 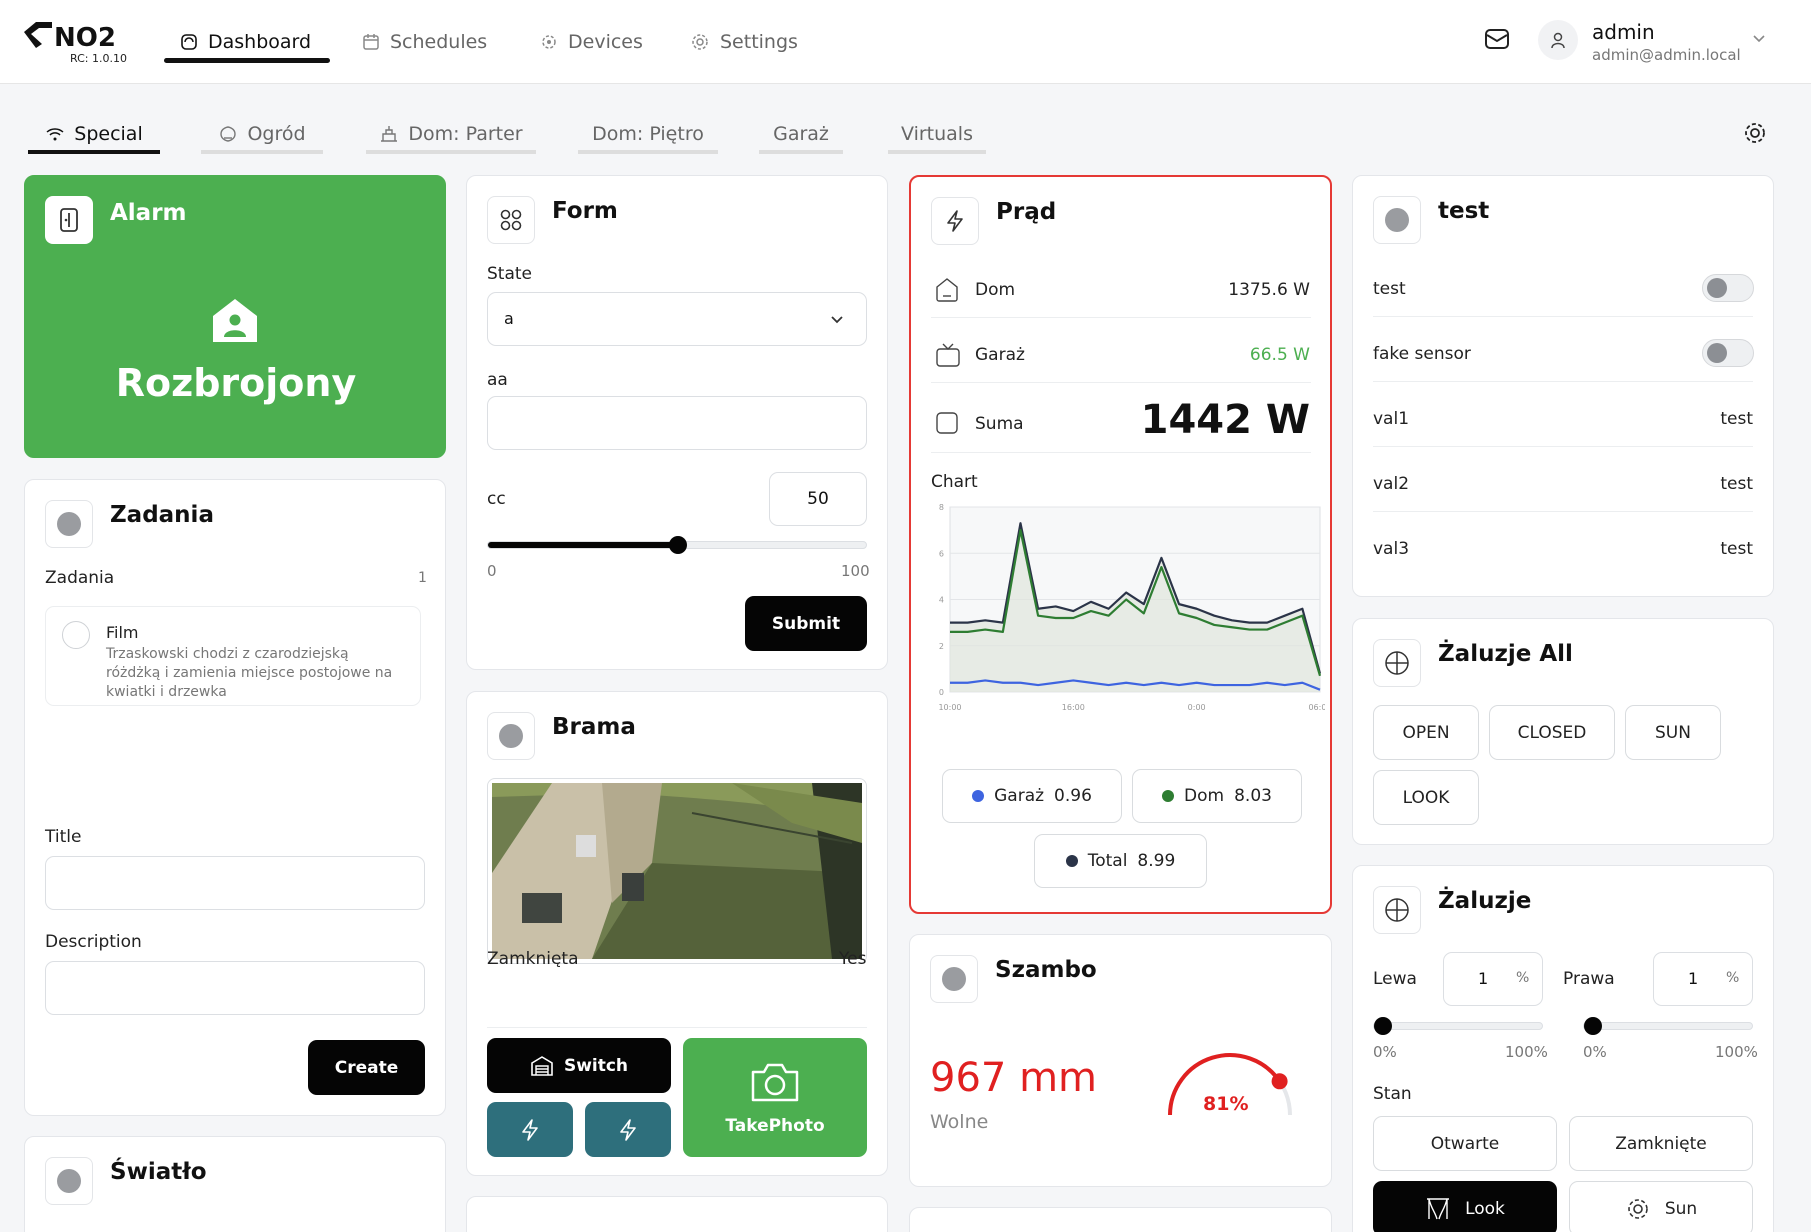 I want to click on brama-status-label: Zamknięta, so click(x=533, y=959).